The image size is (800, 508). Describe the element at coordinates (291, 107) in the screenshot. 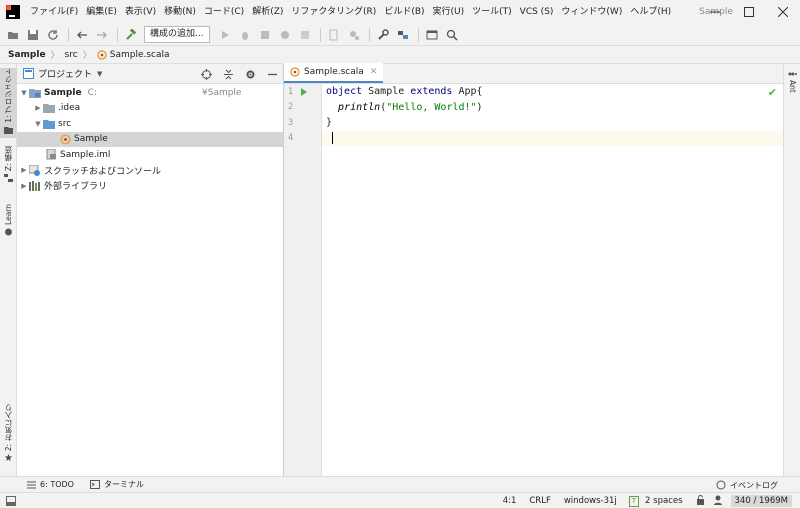

I see `line-number: 2` at that location.